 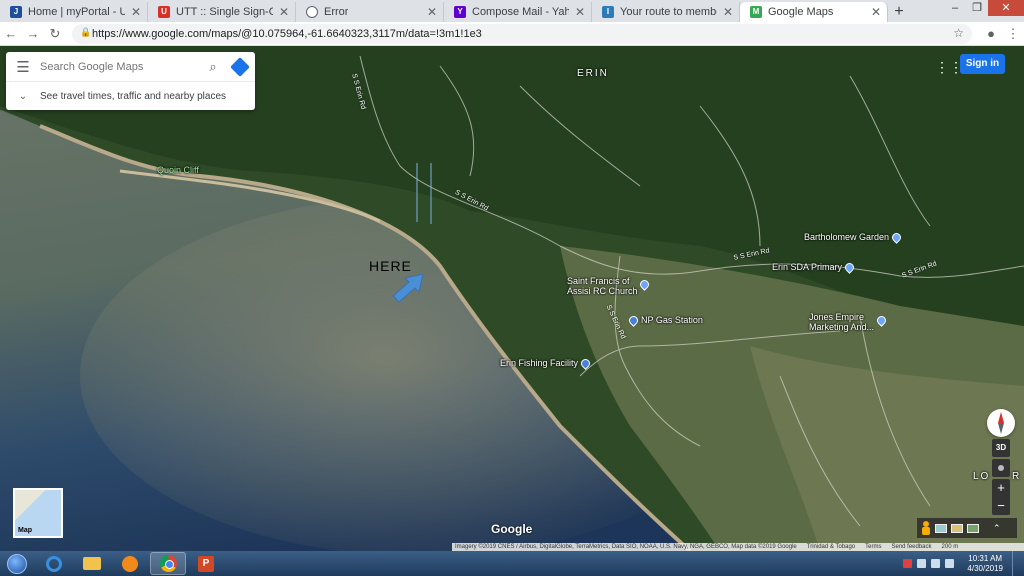 I want to click on network-icon, so click(x=936, y=563).